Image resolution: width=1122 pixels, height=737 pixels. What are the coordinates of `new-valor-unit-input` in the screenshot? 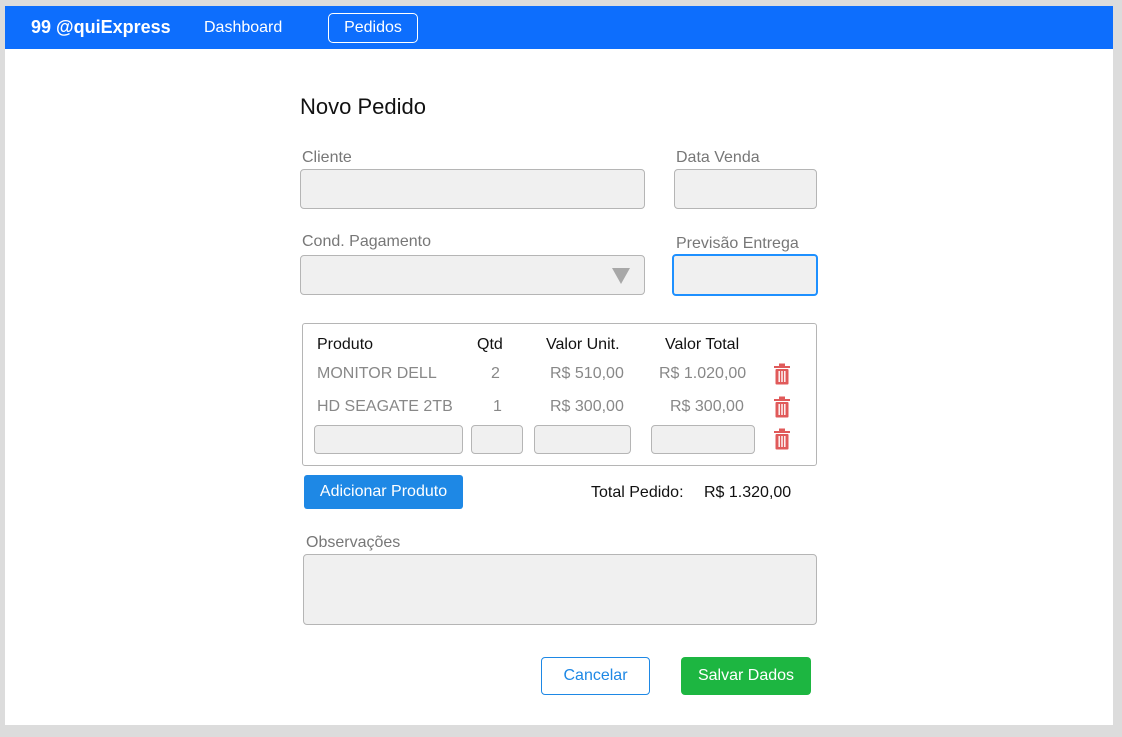 It's located at (582, 439).